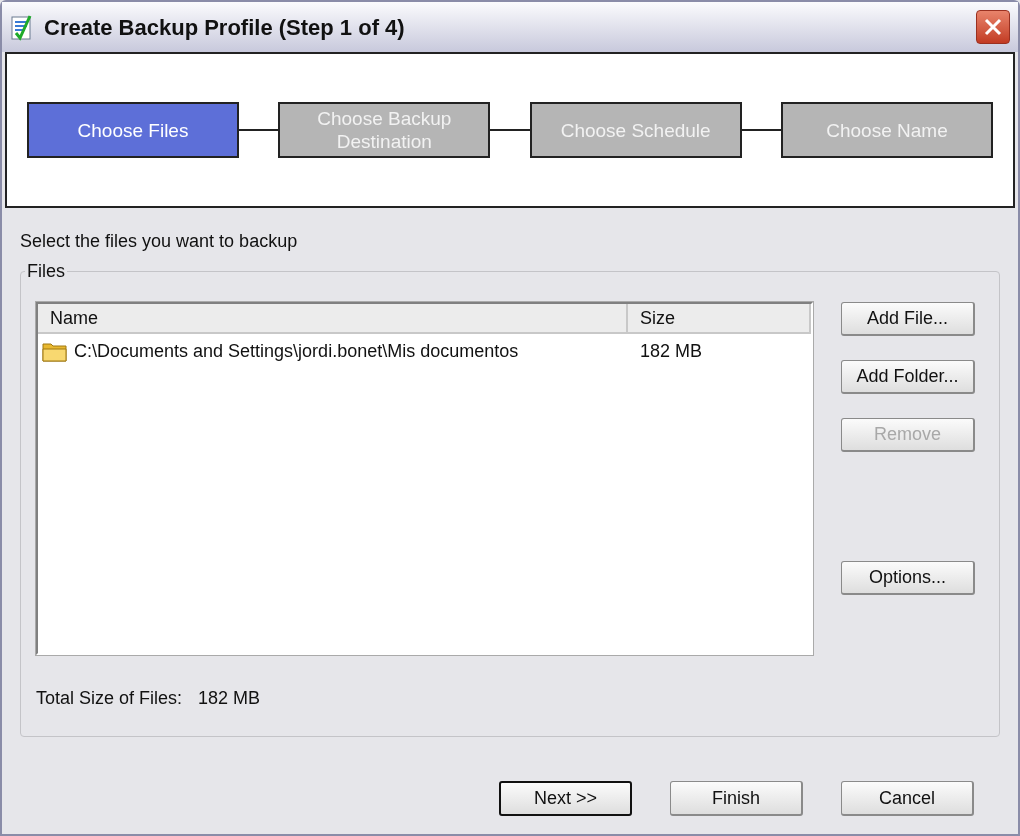  What do you see at coordinates (736, 798) in the screenshot?
I see `footer-button: Finish` at bounding box center [736, 798].